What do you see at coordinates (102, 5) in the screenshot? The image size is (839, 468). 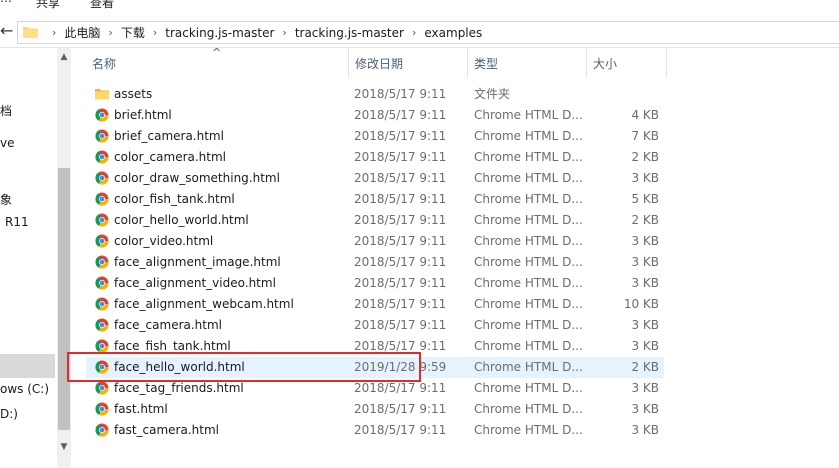 I see `ribbon-tab-view: 查看` at bounding box center [102, 5].